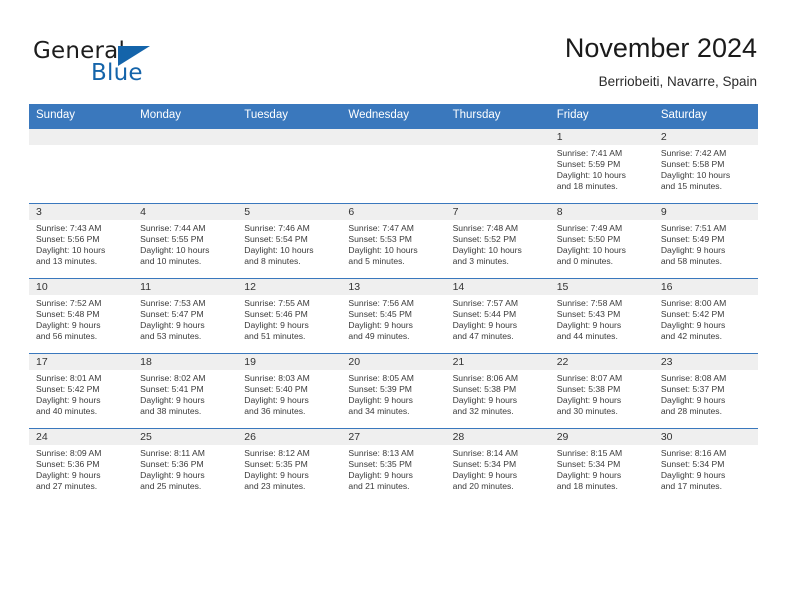 The width and height of the screenshot is (792, 612). What do you see at coordinates (677, 81) in the screenshot?
I see `location-subtitle: Berriobeiti, Navarre, Spain` at bounding box center [677, 81].